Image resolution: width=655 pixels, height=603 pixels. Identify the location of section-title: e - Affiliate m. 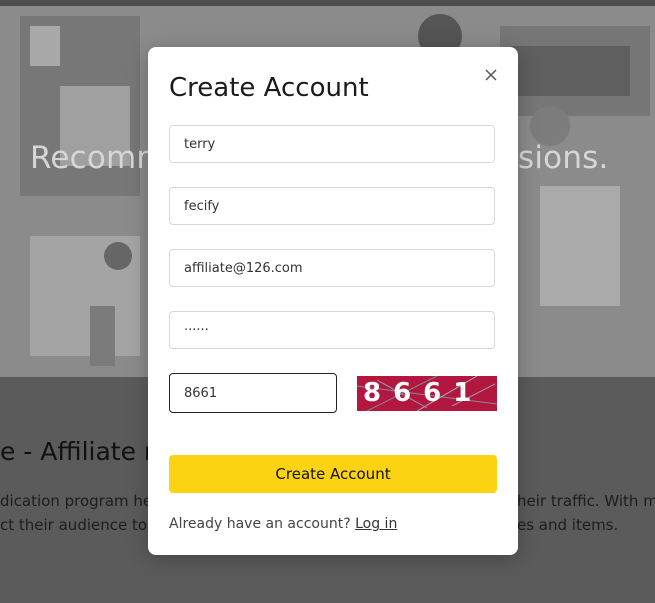
(84, 451).